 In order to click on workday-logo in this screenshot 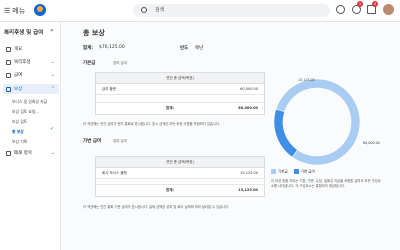, I will do `click(40, 10)`.